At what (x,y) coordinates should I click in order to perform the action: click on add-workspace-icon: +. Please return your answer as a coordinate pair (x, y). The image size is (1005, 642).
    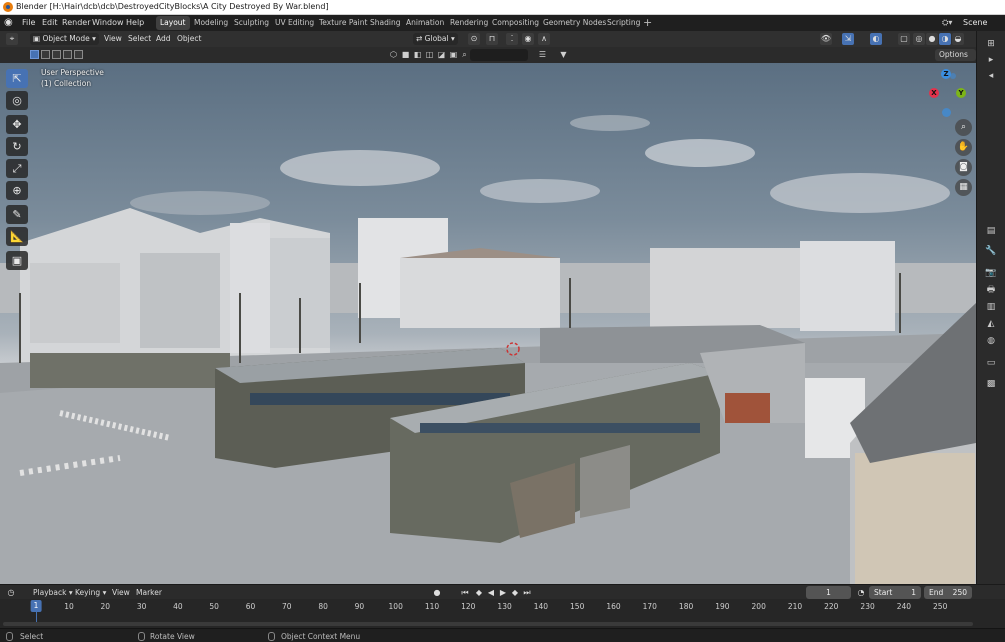
    Looking at the image, I should click on (647, 22).